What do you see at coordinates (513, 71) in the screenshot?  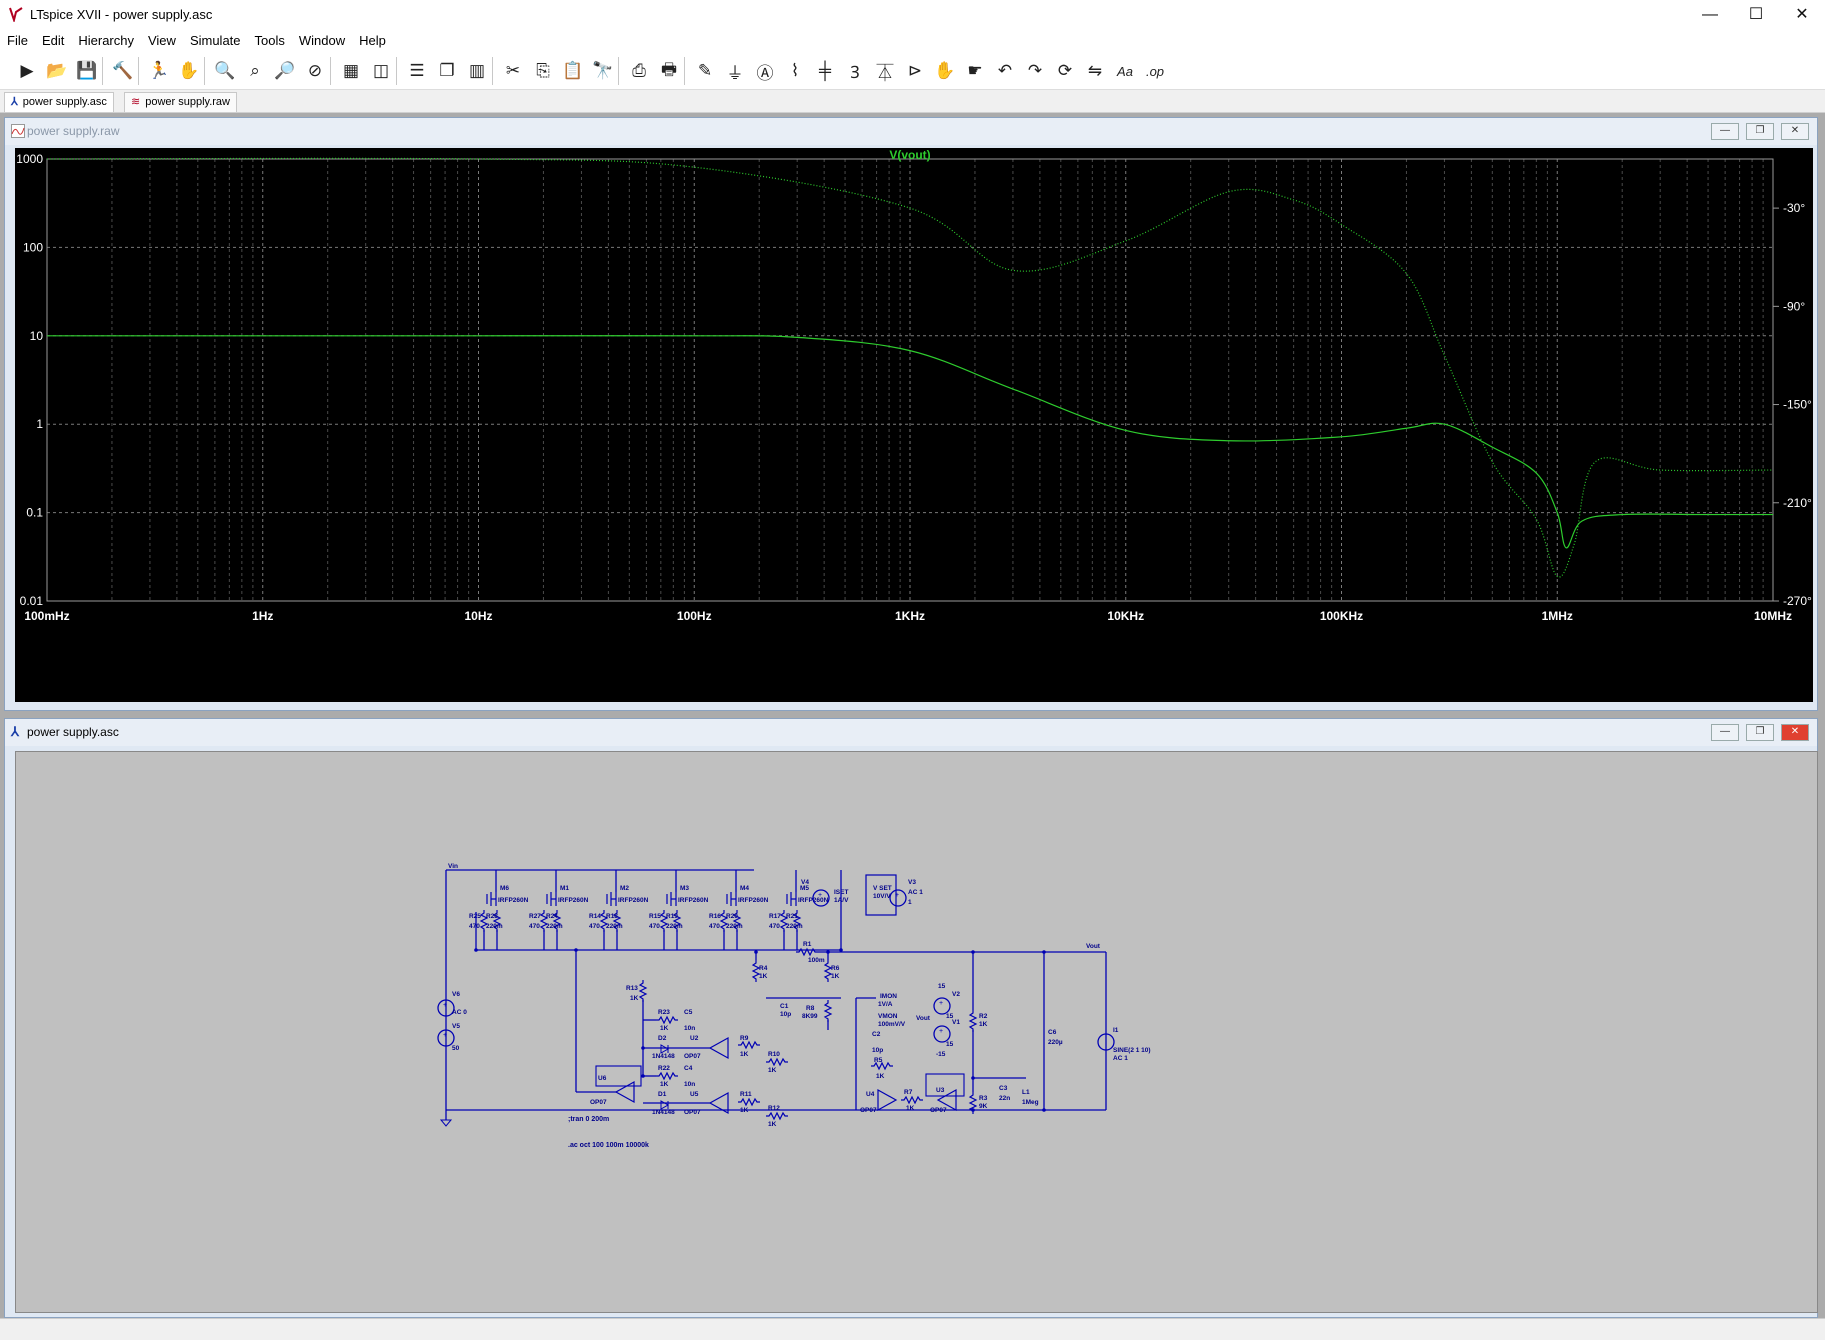 I see `cut-icon: ✂` at bounding box center [513, 71].